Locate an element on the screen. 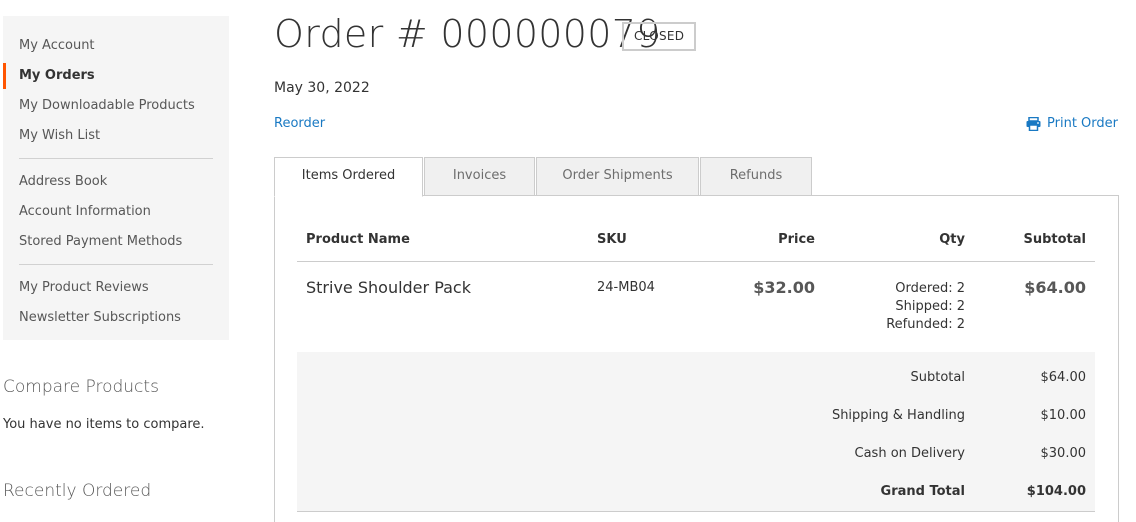 The width and height of the screenshot is (1136, 522). totals-row-subtotal: Subtotal $64.00 is located at coordinates (696, 380).